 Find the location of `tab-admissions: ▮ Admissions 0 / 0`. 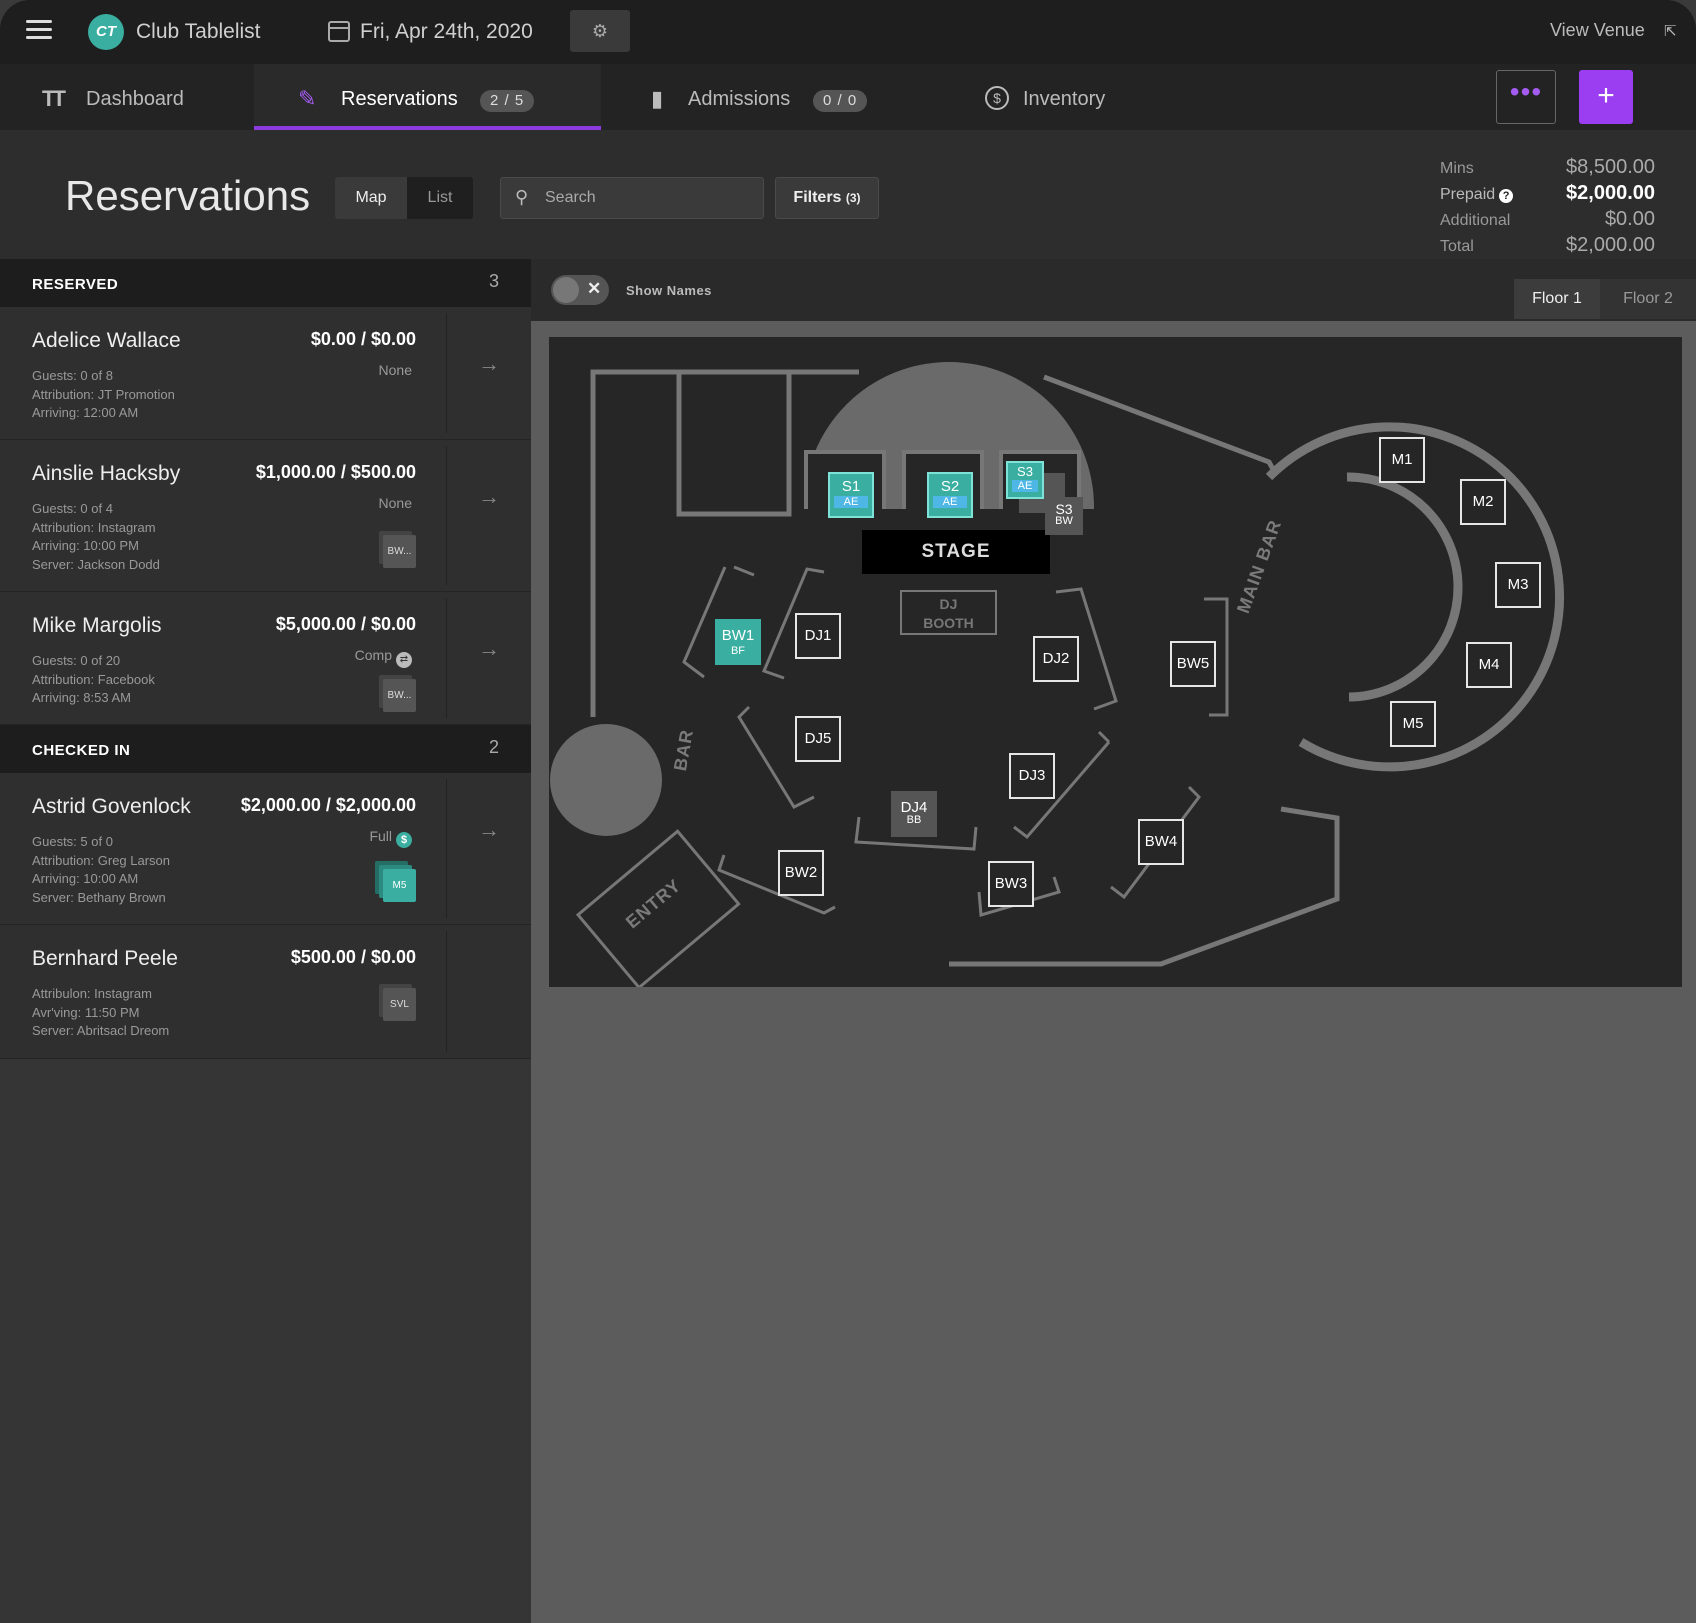

tab-admissions: ▮ Admissions 0 / 0 is located at coordinates (771, 97).